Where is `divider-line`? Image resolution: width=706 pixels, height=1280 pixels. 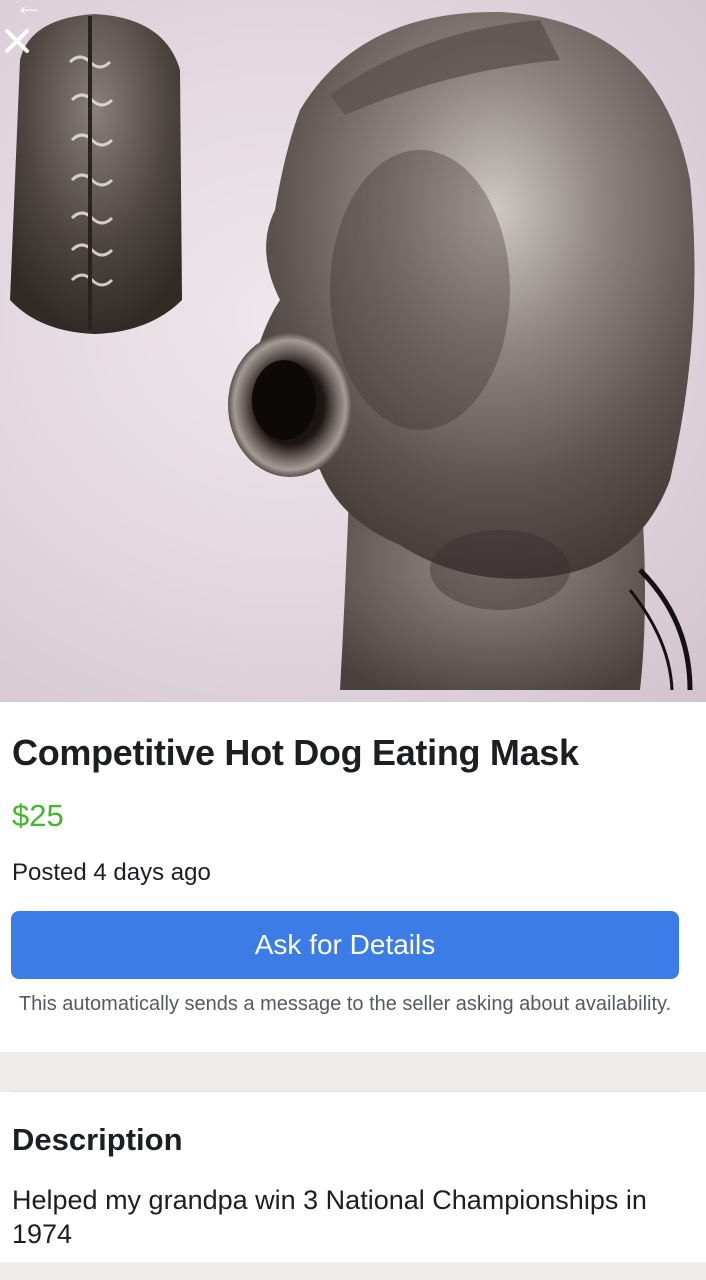 divider-line is located at coordinates (346, 1091).